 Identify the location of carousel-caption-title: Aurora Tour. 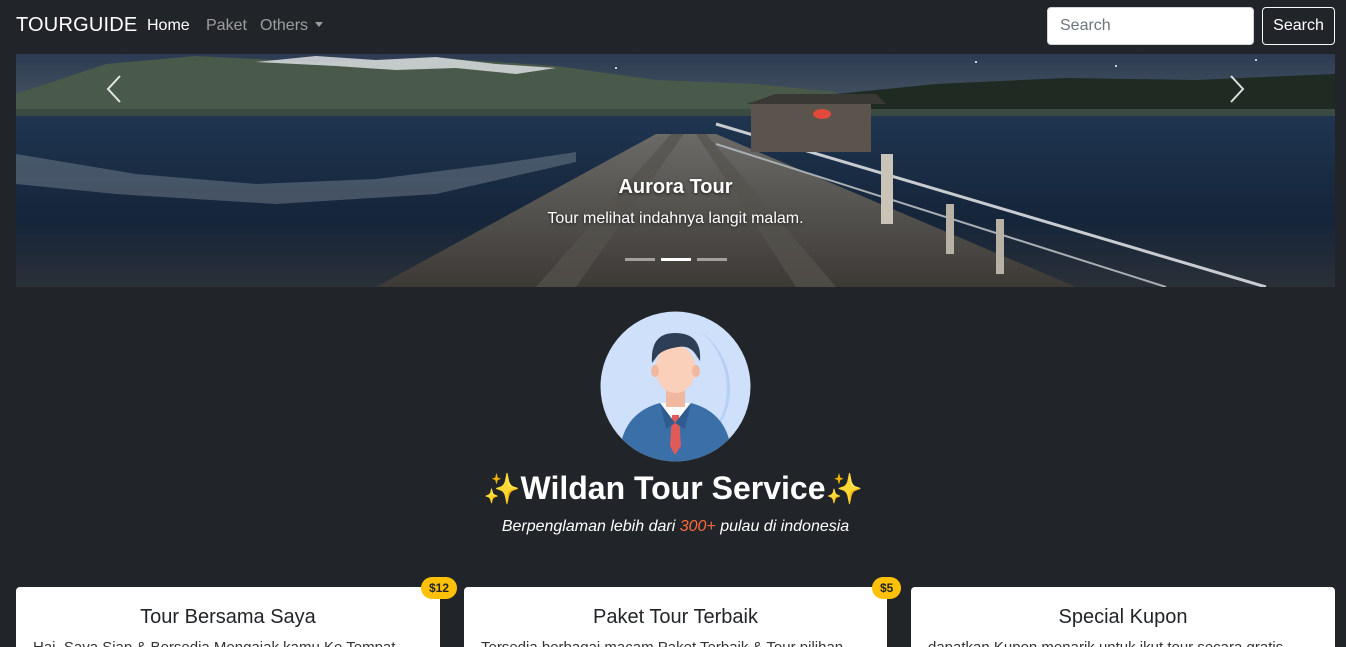
(675, 187).